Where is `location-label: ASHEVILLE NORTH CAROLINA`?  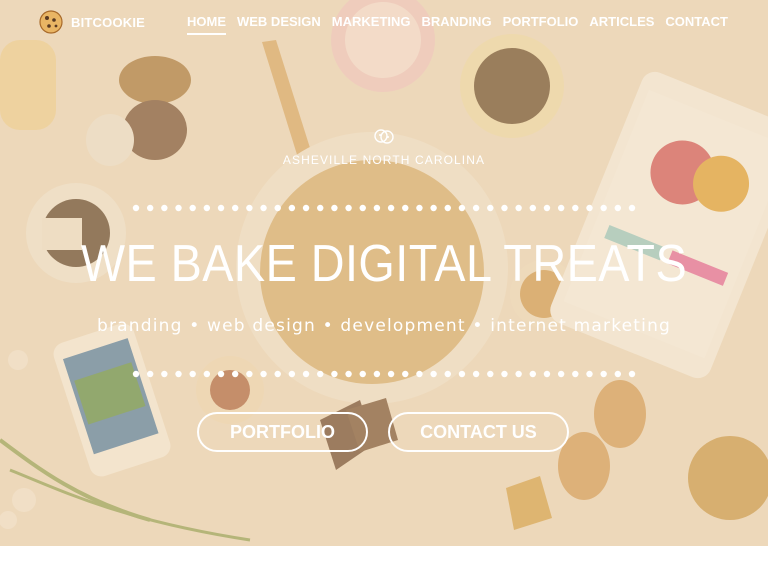
location-label: ASHEVILLE NORTH CAROLINA is located at coordinates (384, 160).